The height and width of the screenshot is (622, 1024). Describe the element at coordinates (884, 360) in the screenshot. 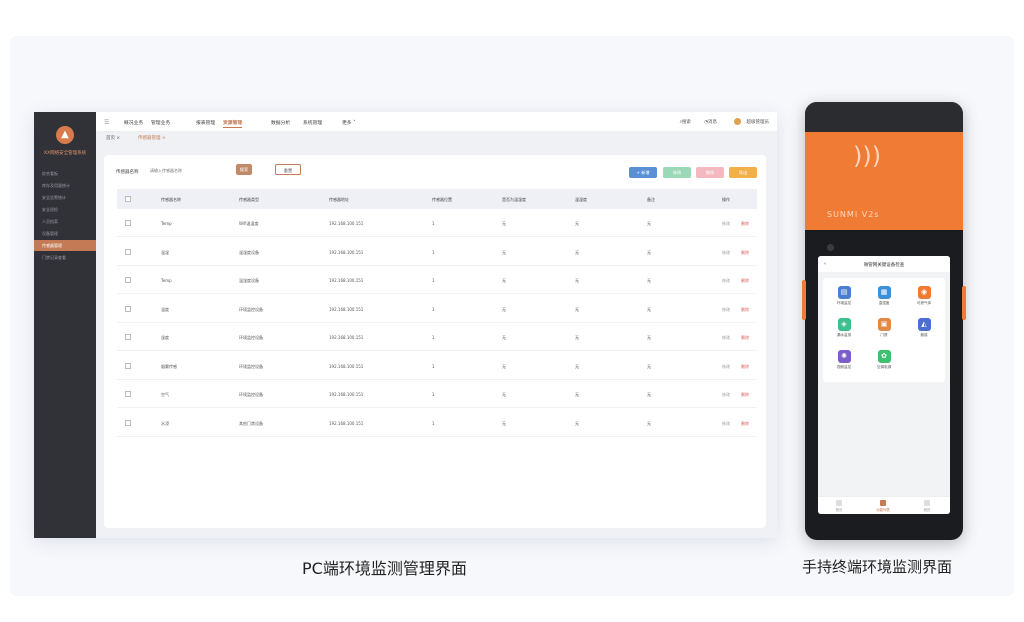

I see `app-tile: ✿空调电源` at that location.